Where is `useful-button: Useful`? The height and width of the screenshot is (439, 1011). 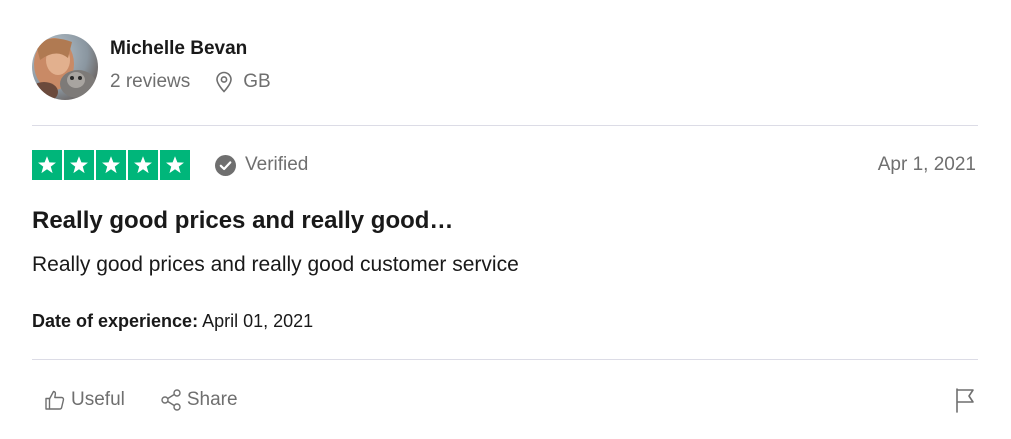 useful-button: Useful is located at coordinates (84, 400).